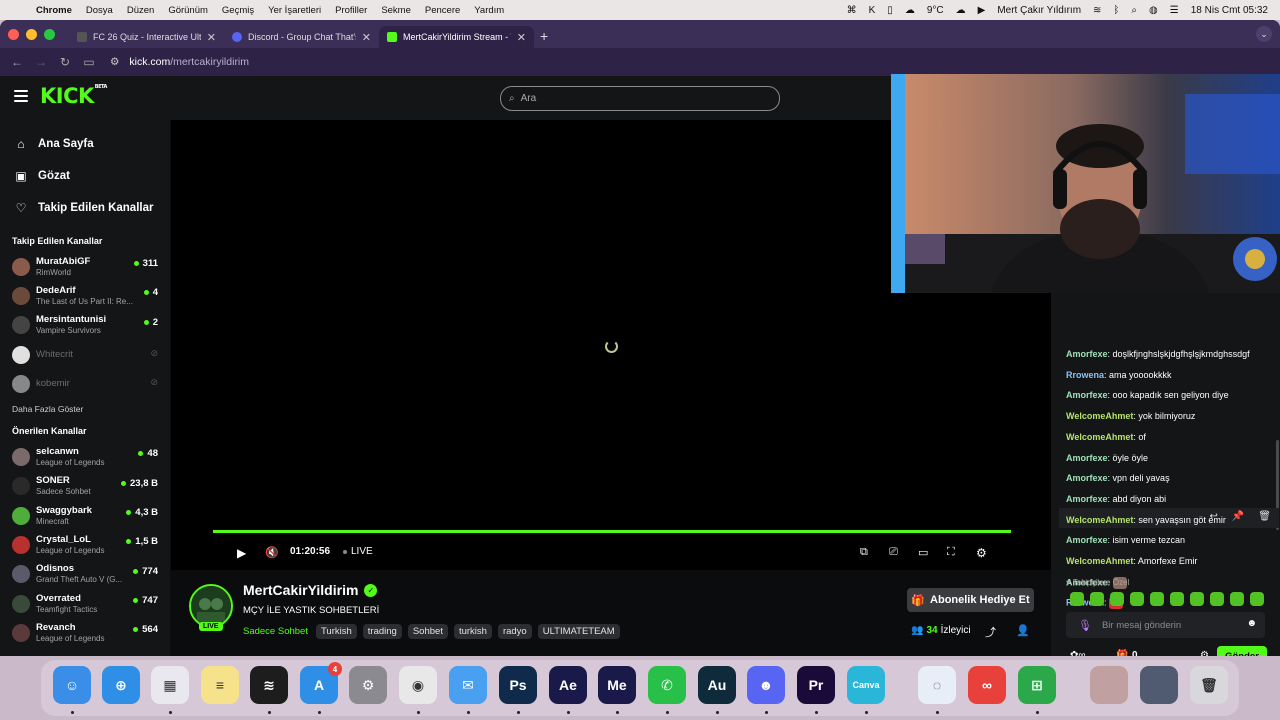 Image resolution: width=1280 pixels, height=720 pixels. Describe the element at coordinates (1116, 10) in the screenshot. I see `bluetooth-icon: ᛒ` at that location.